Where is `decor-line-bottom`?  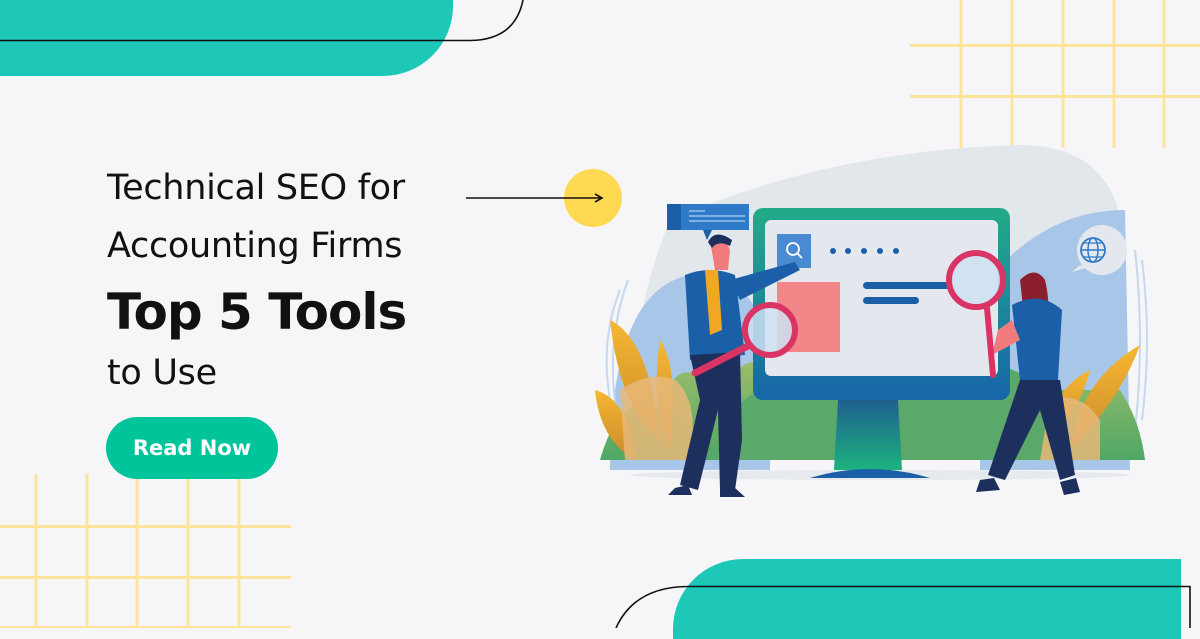 decor-line-bottom is located at coordinates (903, 606).